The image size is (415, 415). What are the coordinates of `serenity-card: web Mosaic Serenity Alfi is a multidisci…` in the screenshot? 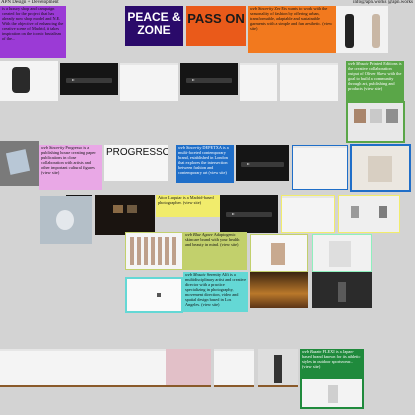 It's located at (215, 292).